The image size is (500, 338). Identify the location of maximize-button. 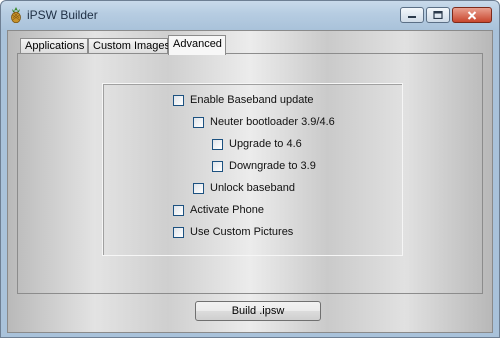
(438, 15).